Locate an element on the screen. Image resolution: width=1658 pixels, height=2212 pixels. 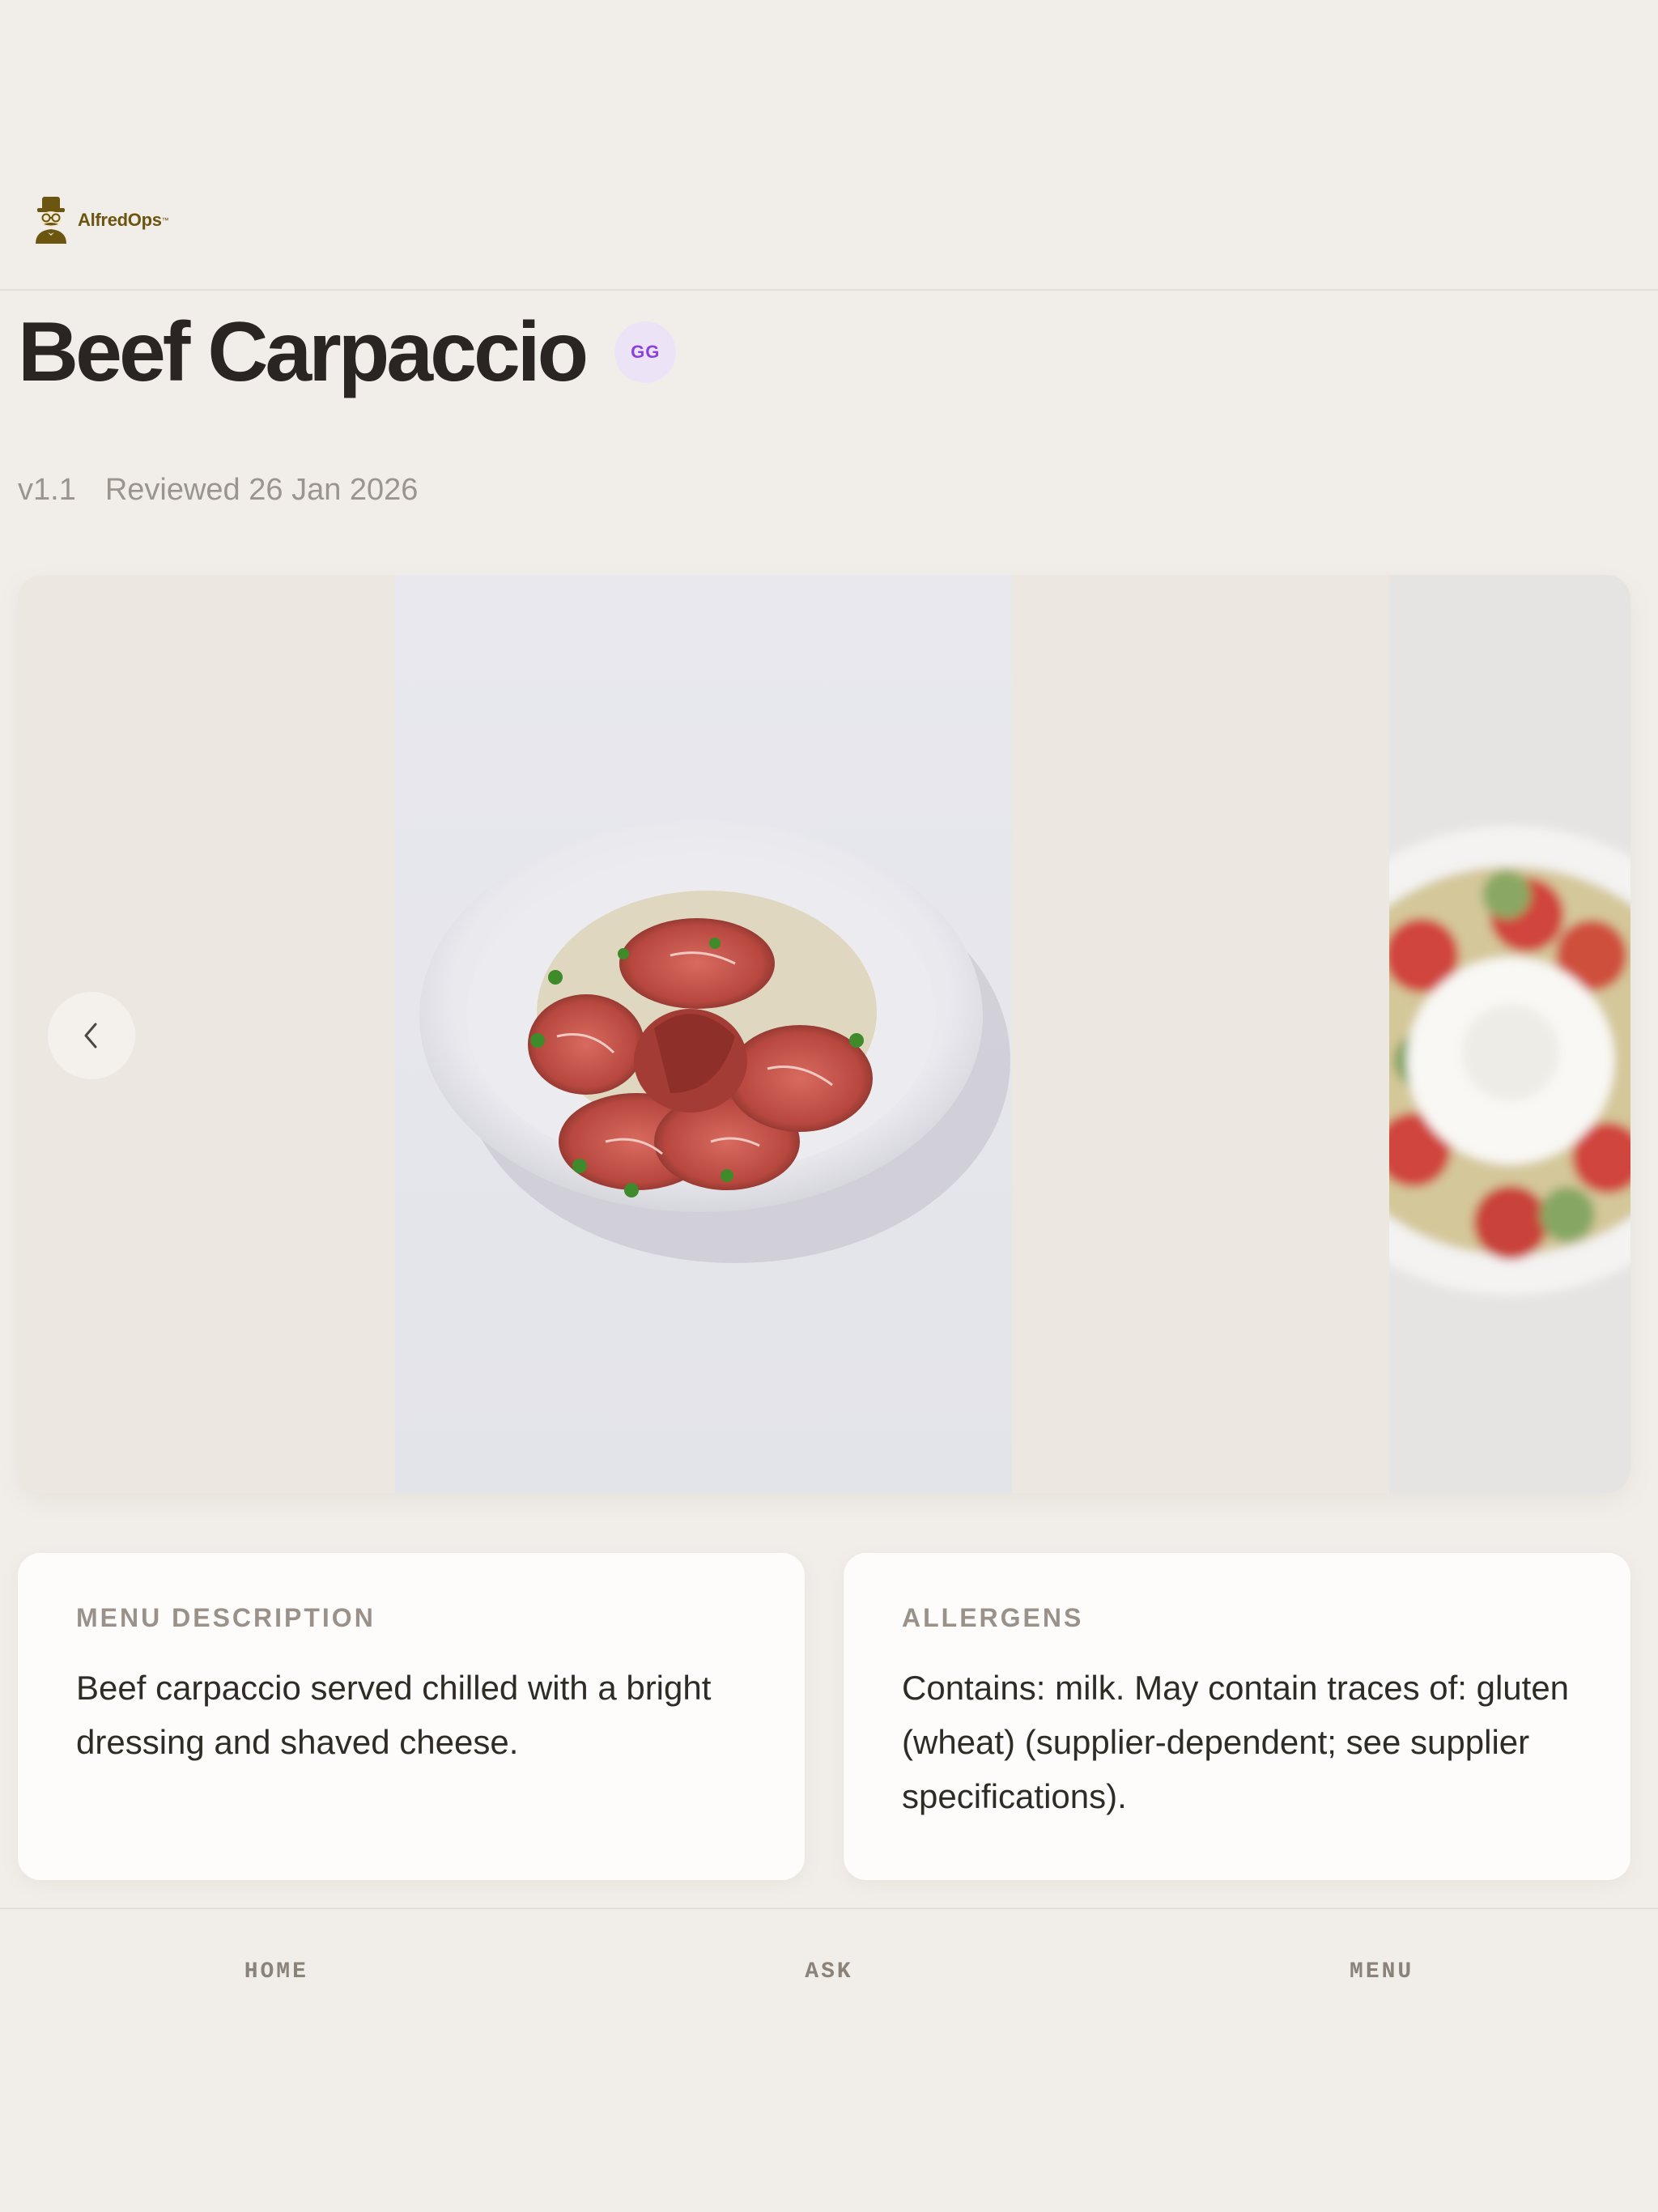
brand-logo: AlfredOps ™ is located at coordinates (100, 220).